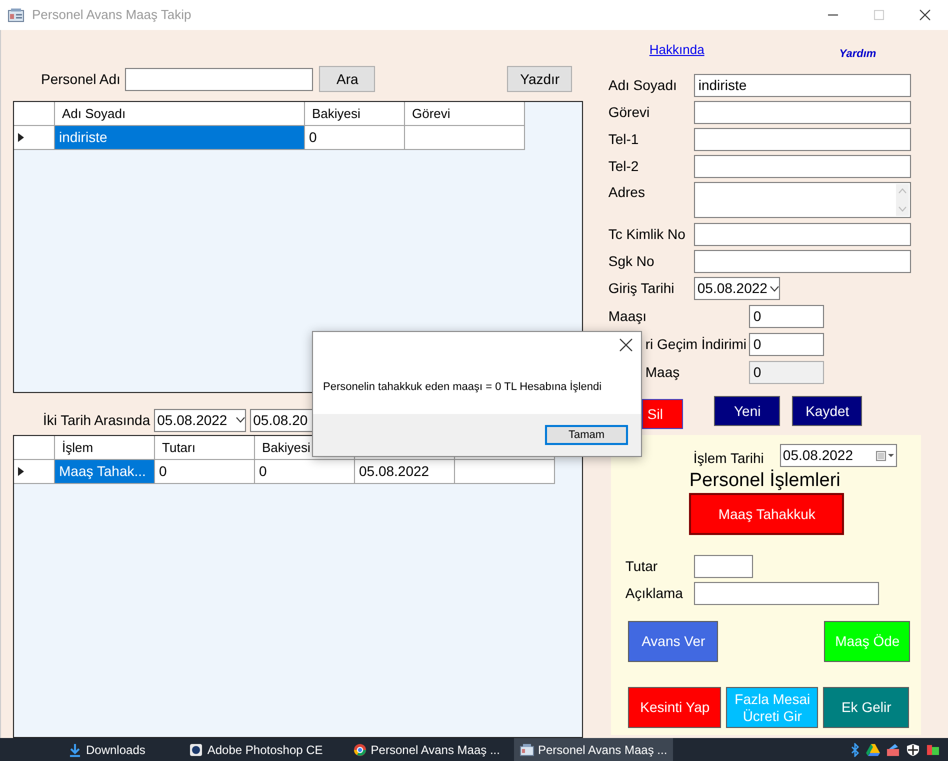 The image size is (948, 761). What do you see at coordinates (359, 749) in the screenshot?
I see `browser-icon` at bounding box center [359, 749].